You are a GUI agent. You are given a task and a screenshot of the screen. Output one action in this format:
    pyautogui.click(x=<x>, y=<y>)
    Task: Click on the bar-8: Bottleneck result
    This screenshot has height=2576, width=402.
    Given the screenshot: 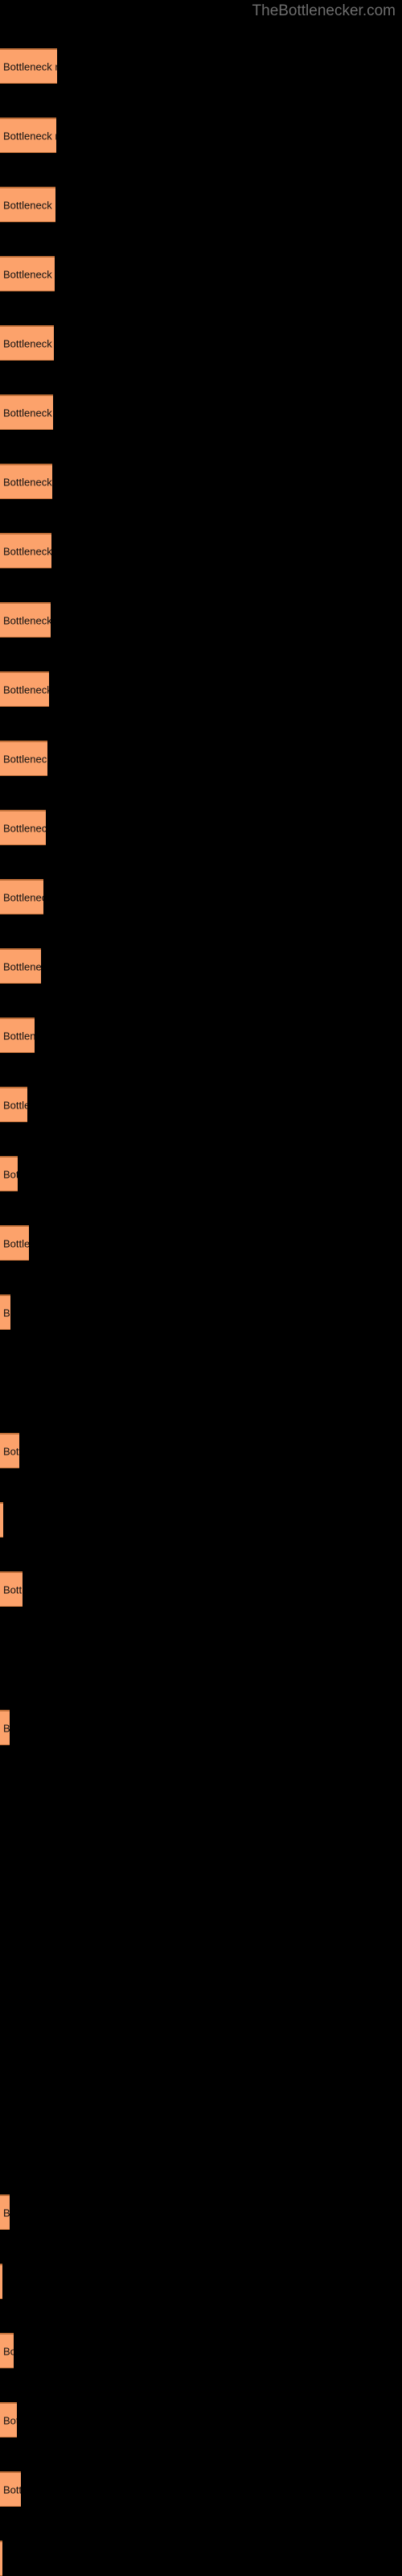 What is the action you would take?
    pyautogui.click(x=25, y=550)
    